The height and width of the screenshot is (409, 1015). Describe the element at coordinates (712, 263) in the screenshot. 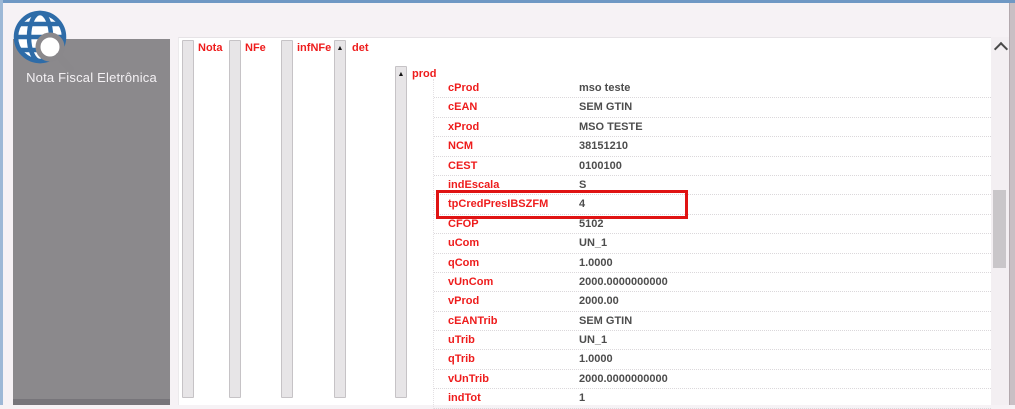

I see `table-row: qCom 1.0000` at that location.